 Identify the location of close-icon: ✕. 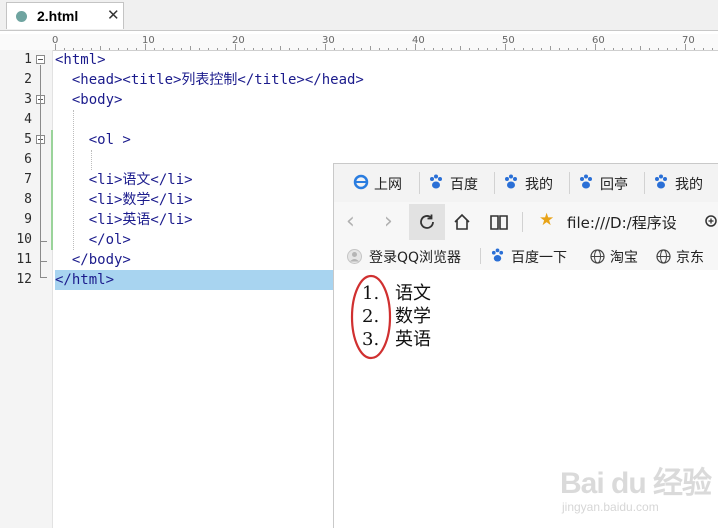
(113, 15).